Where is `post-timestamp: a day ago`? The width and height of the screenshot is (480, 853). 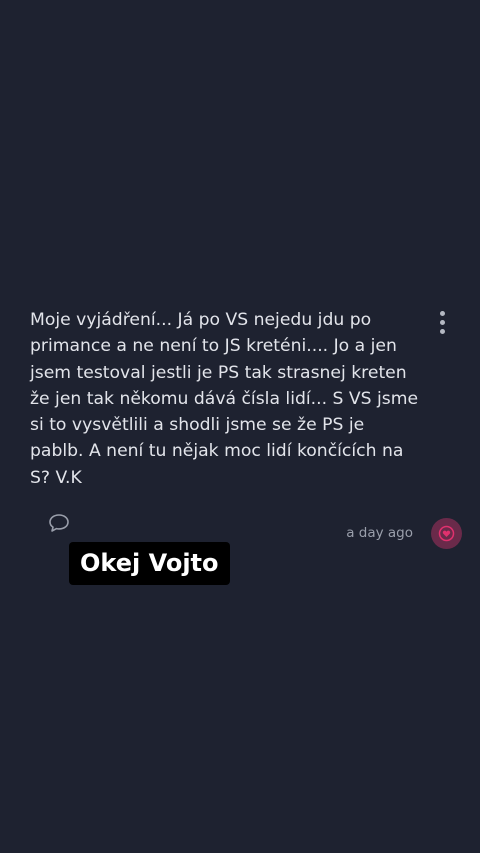 post-timestamp: a day ago is located at coordinates (379, 533).